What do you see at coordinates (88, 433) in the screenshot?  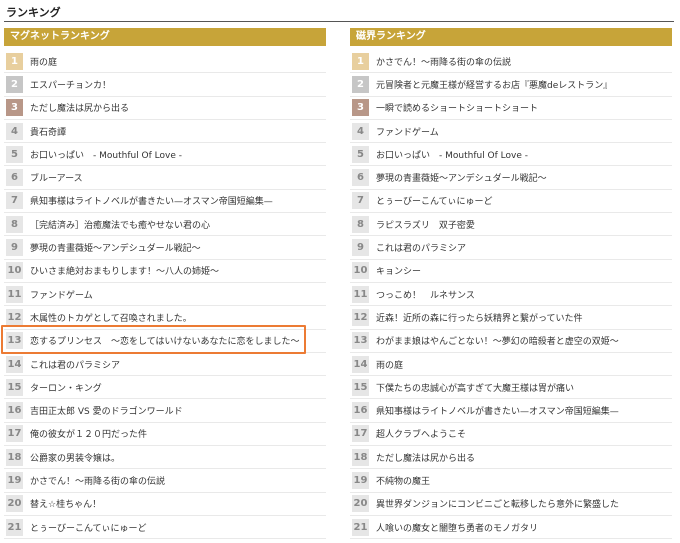 I see `ranking-title-link: 俺の彼女が１２０円だった件` at bounding box center [88, 433].